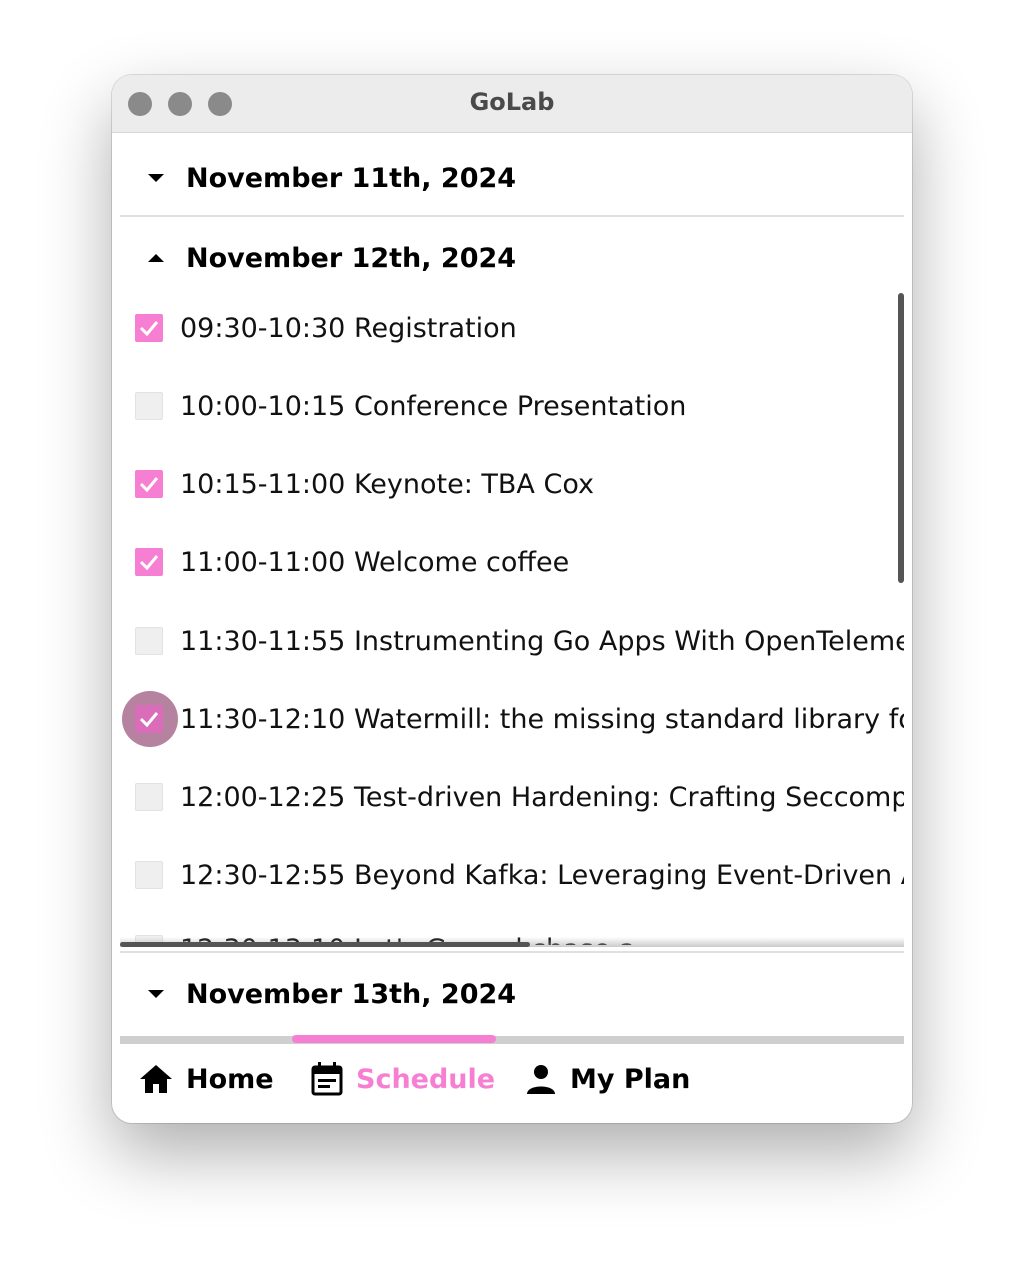 This screenshot has width=1024, height=1272. I want to click on home-icon, so click(156, 1079).